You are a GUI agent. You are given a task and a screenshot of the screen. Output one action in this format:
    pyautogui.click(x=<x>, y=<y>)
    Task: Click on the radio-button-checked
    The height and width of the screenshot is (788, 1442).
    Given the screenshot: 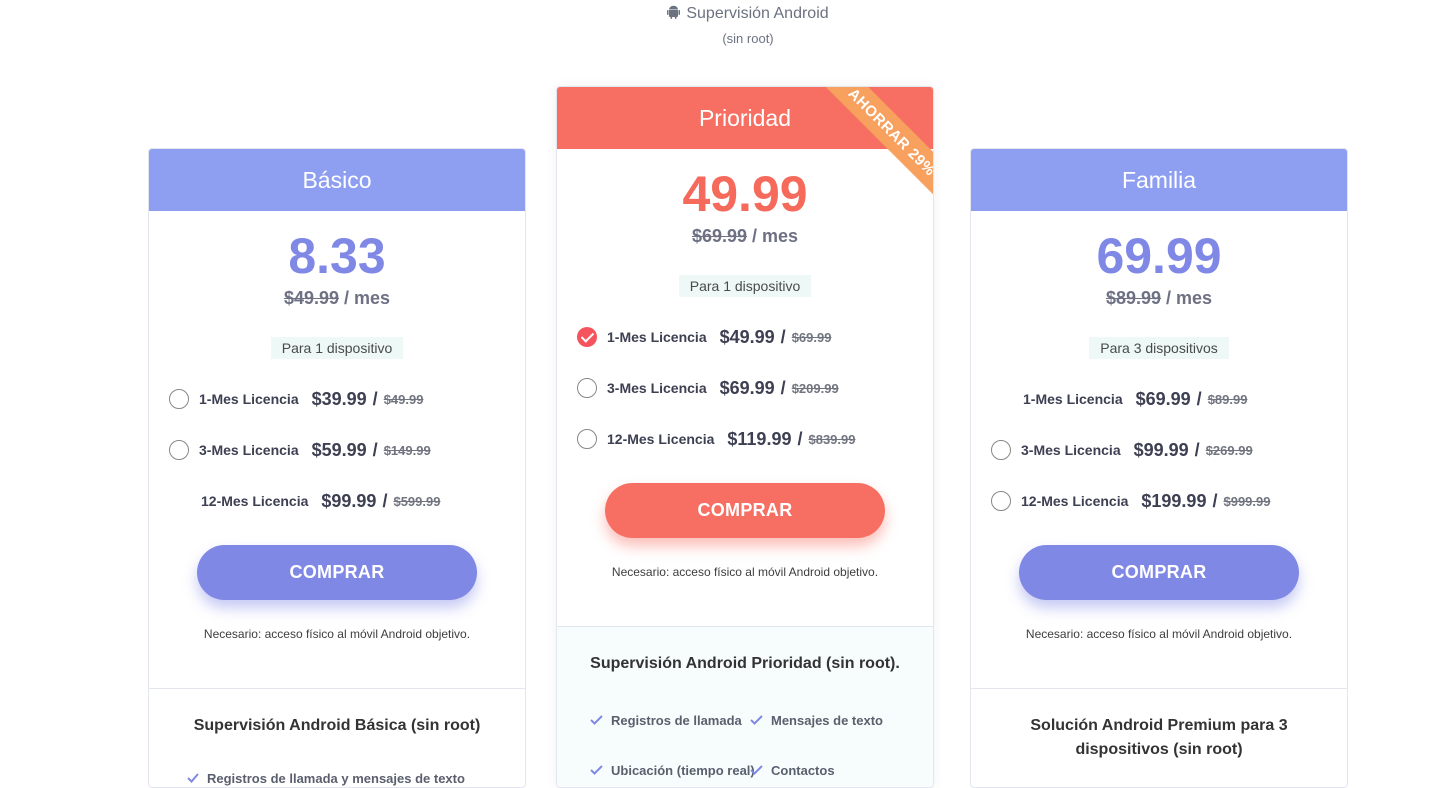 What is the action you would take?
    pyautogui.click(x=587, y=337)
    